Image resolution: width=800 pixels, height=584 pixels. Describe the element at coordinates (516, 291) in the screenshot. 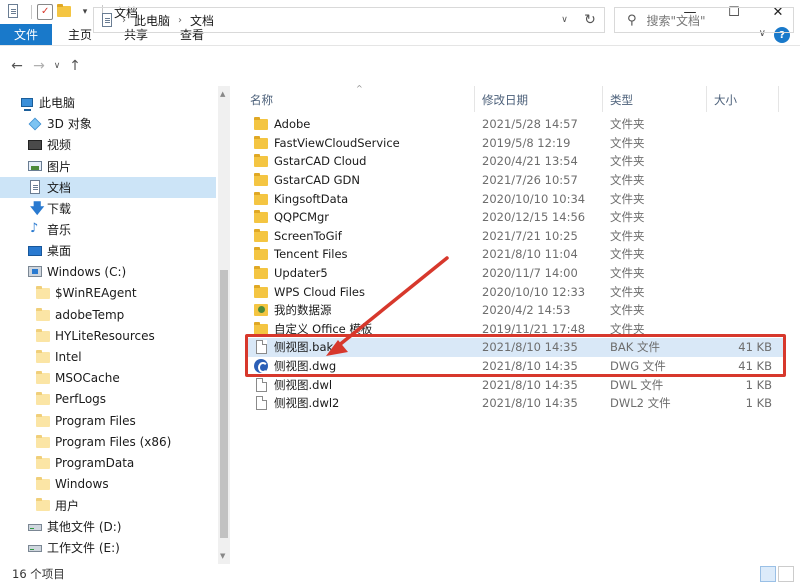

I see `file-row: WPS Cloud Files 2020/10/10 12:33 文件夹` at that location.